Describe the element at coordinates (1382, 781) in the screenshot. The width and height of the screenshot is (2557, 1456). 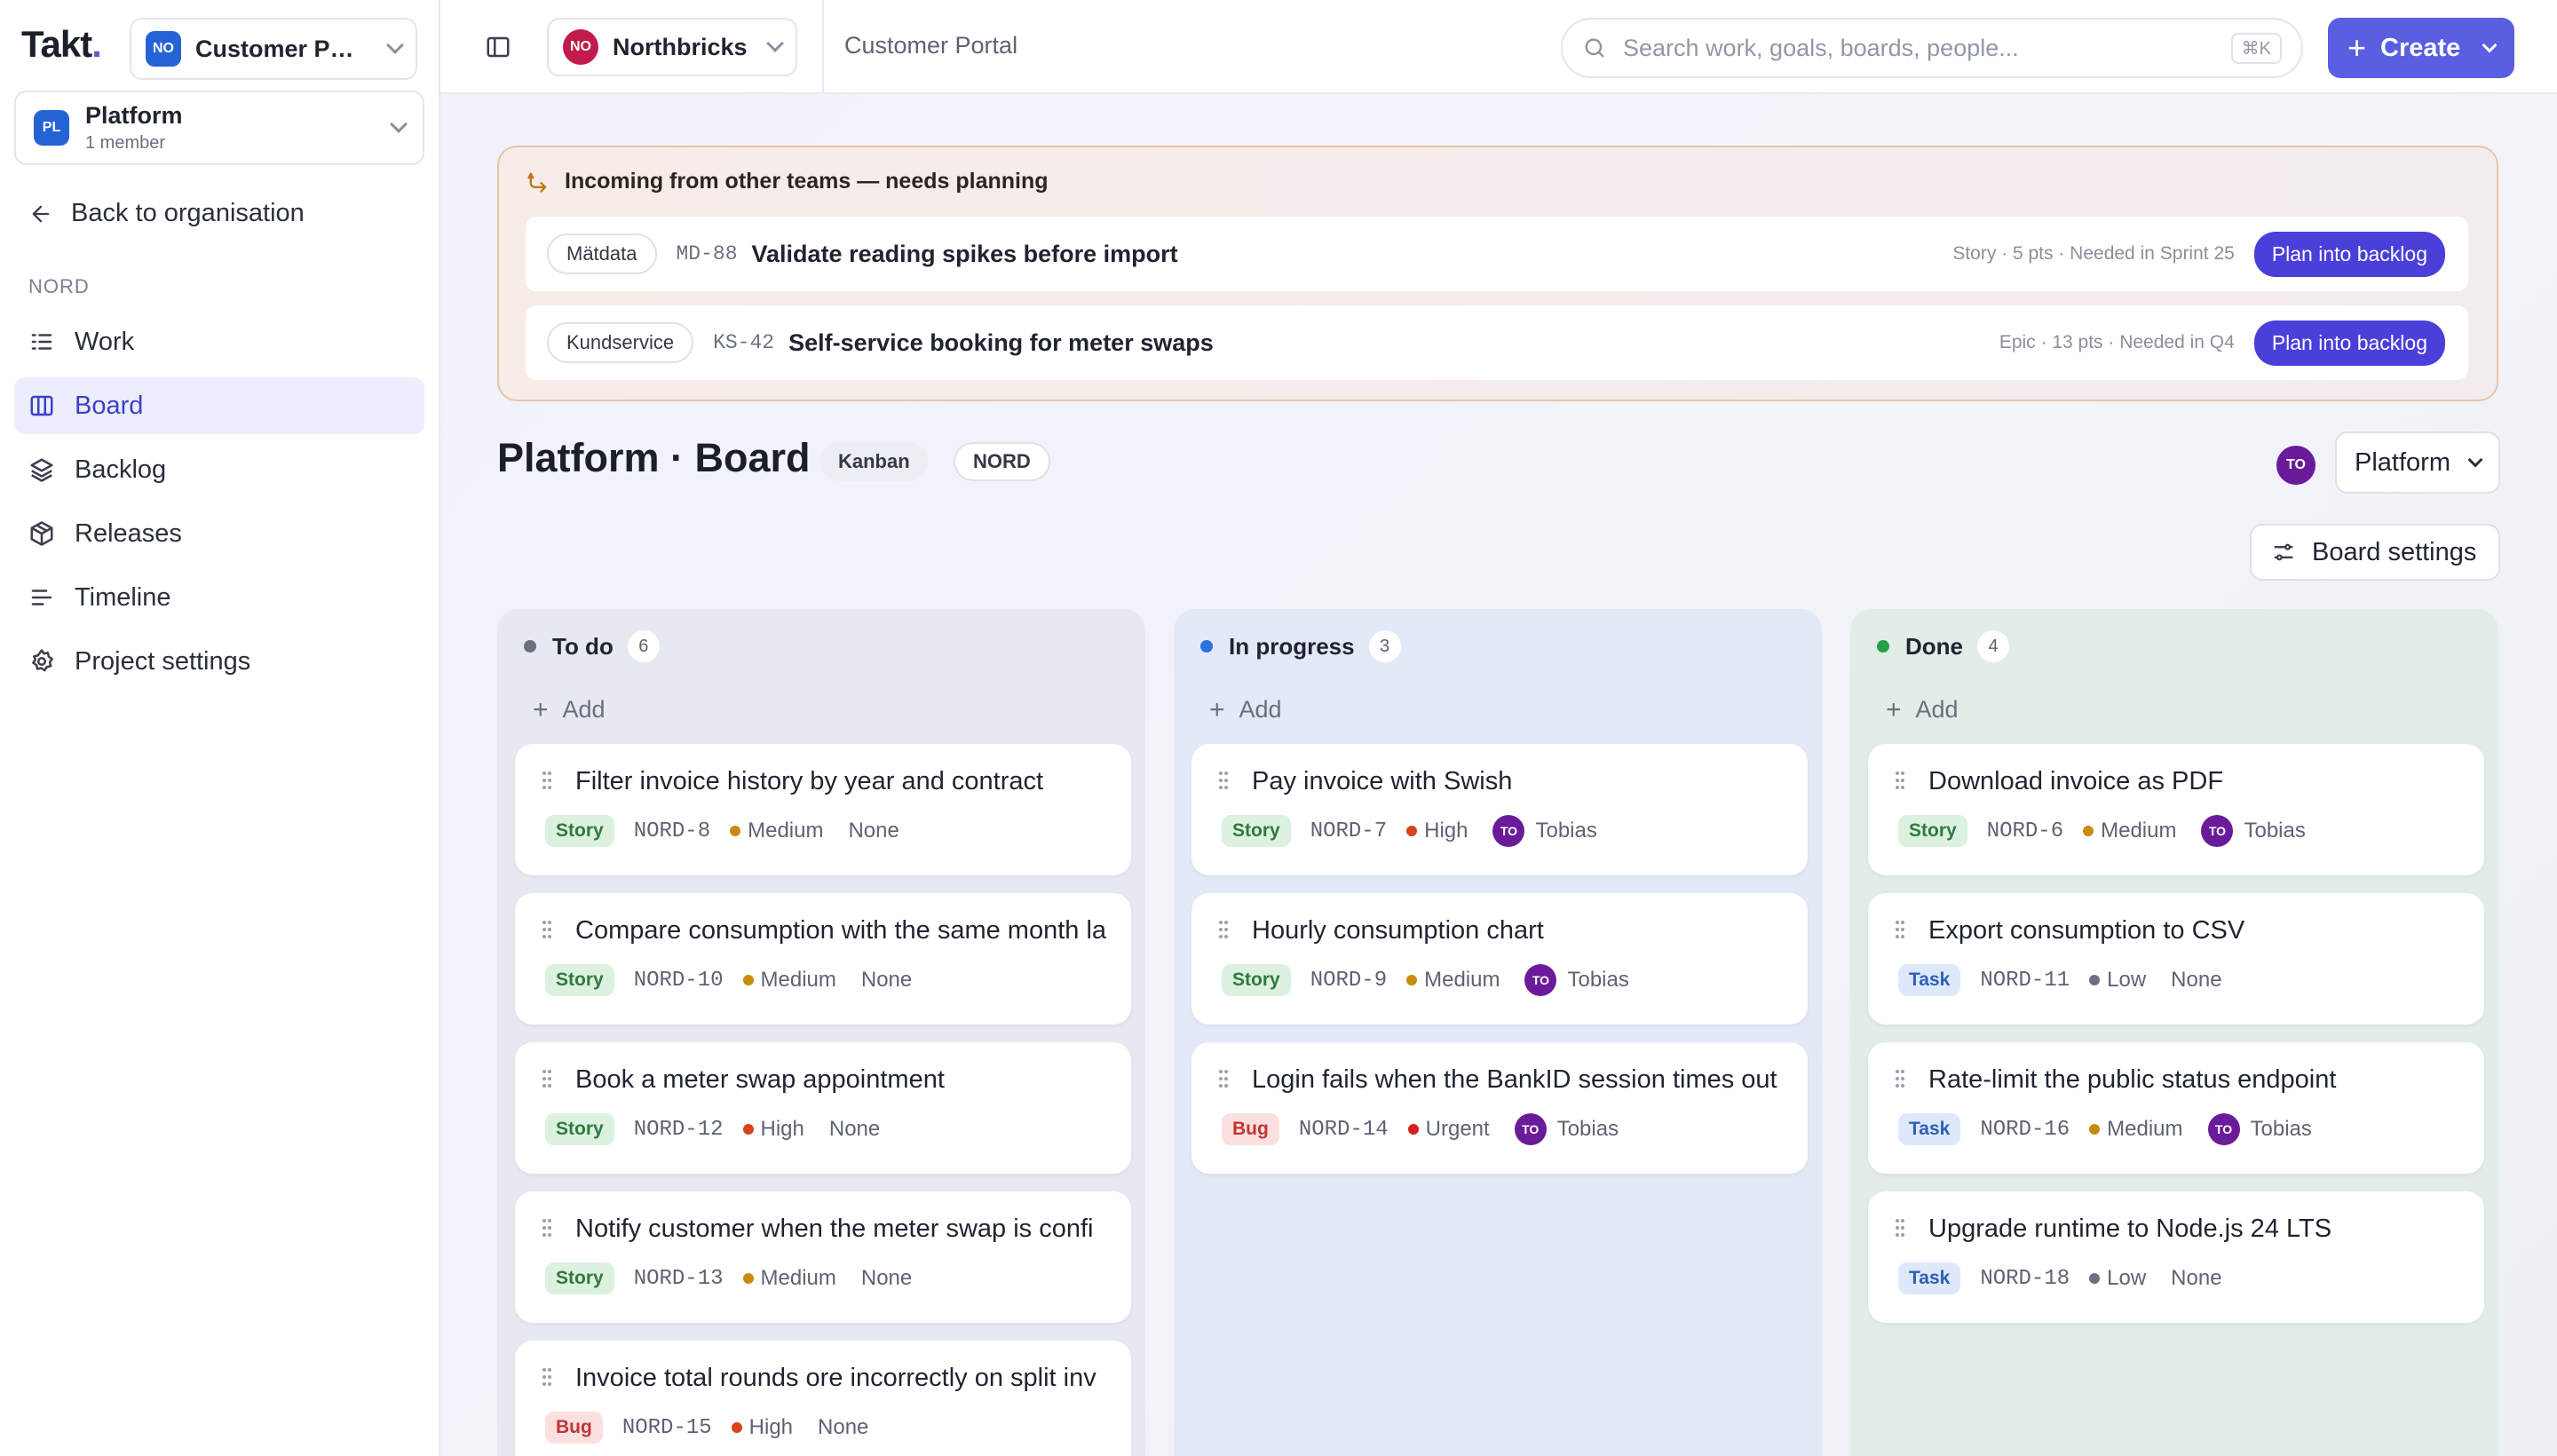
I see `card-title: Pay invoice with Swish` at that location.